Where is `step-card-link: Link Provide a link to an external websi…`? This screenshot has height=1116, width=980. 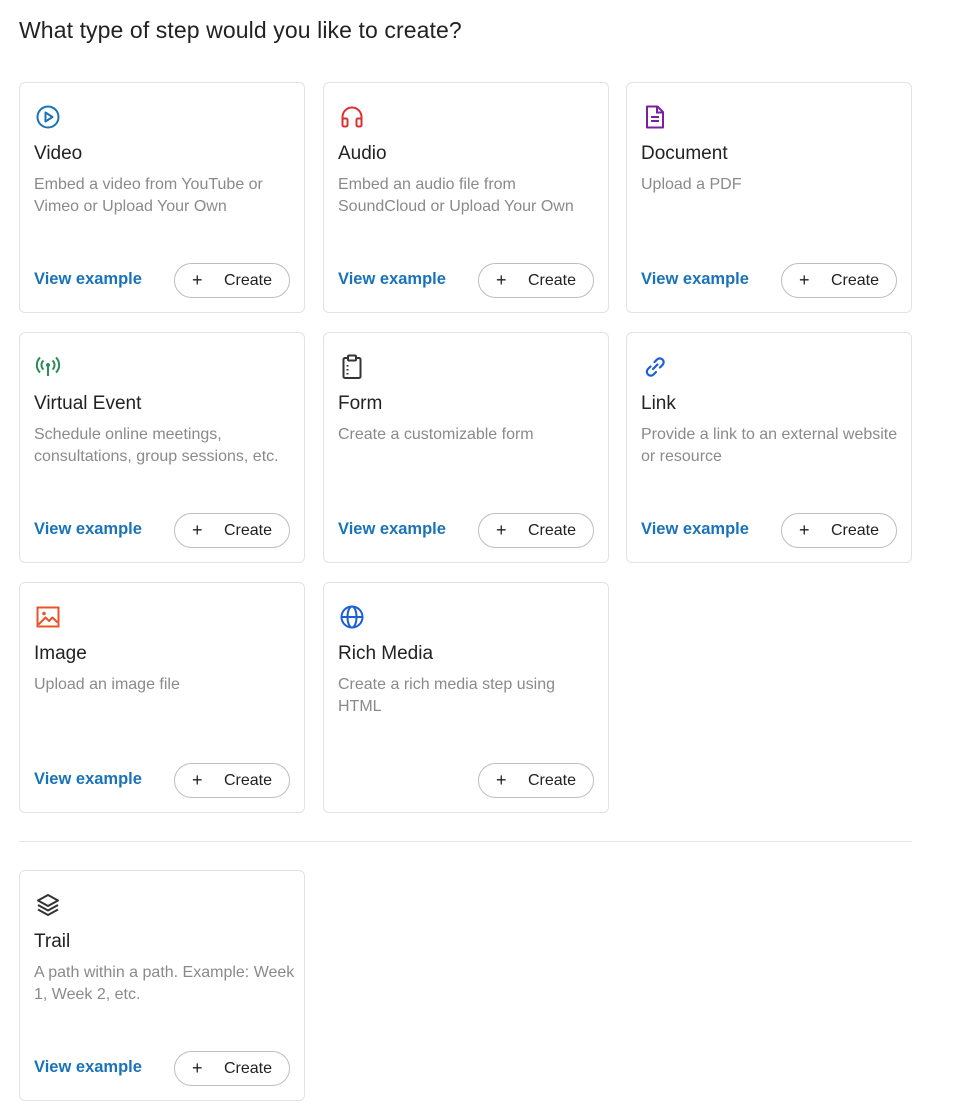
step-card-link: Link Provide a link to an external websi… is located at coordinates (769, 447).